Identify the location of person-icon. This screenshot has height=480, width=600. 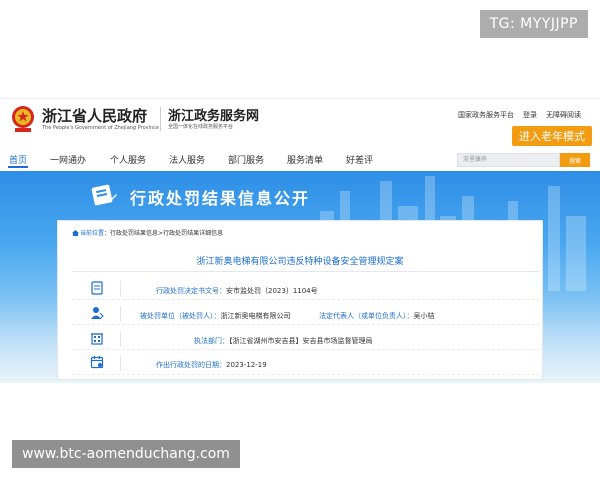
(97, 313).